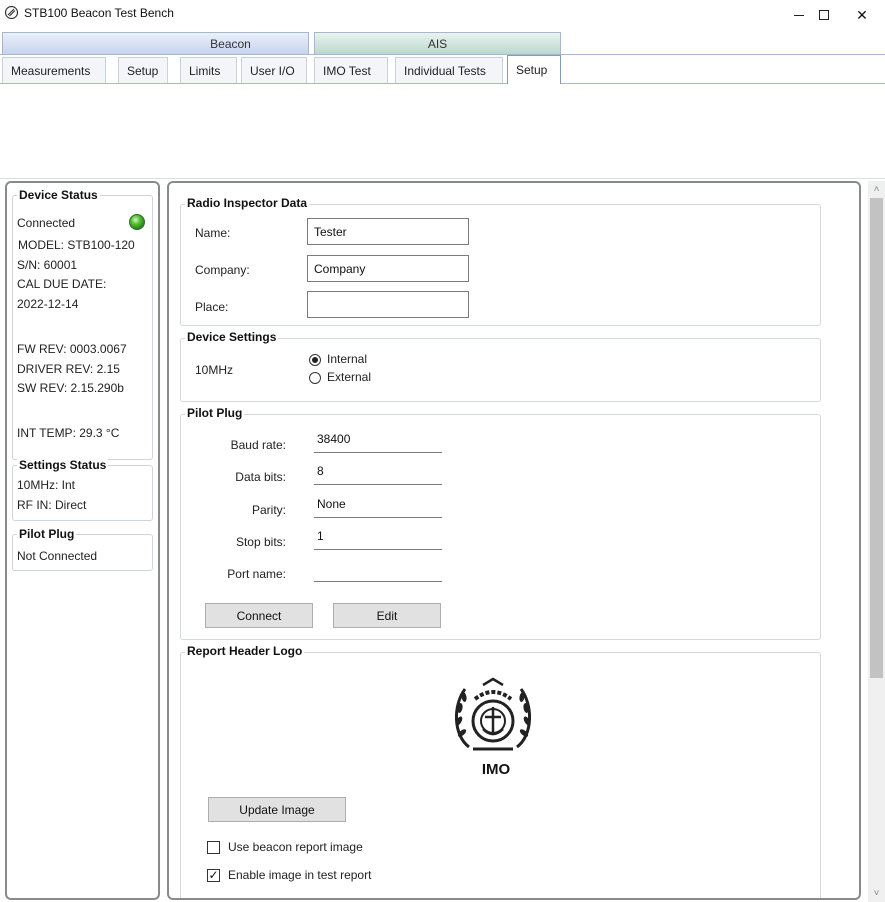  Describe the element at coordinates (245, 651) in the screenshot. I see `report-header-logo-title: Report Header Logo` at that location.